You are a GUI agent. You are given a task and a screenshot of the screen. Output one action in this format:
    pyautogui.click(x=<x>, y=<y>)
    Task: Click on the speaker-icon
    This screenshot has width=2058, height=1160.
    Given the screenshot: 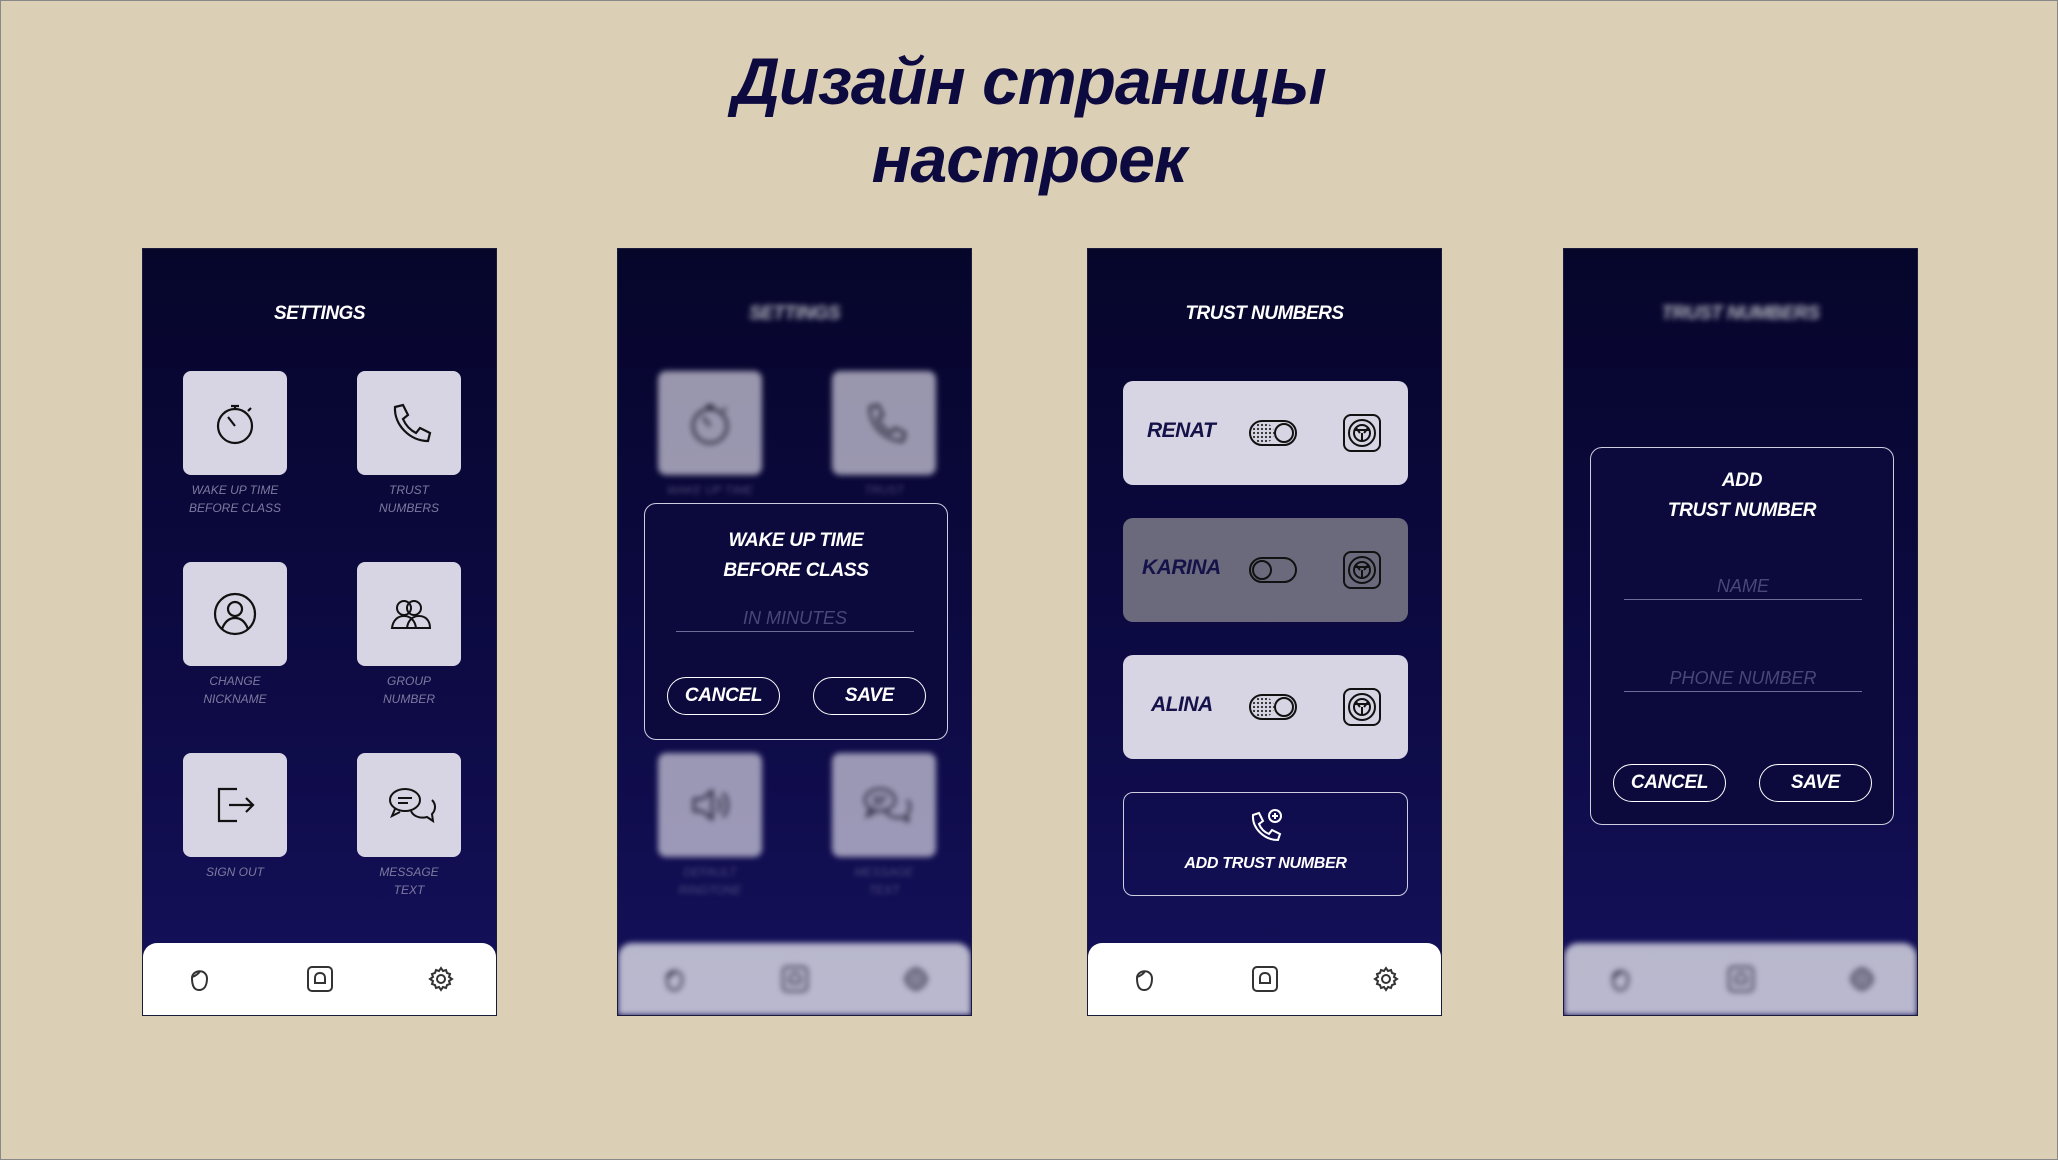 What is the action you would take?
    pyautogui.click(x=710, y=805)
    